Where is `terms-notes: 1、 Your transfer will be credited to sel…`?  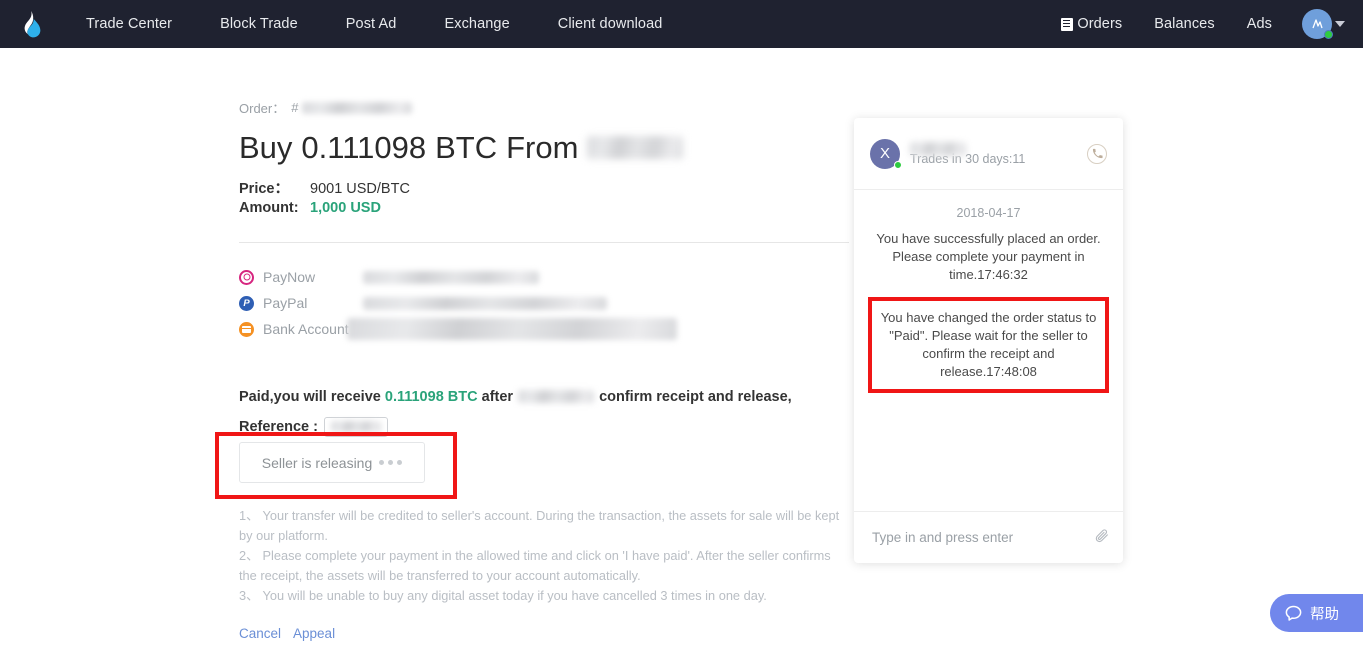 terms-notes: 1、 Your transfer will be credited to sel… is located at coordinates (544, 556).